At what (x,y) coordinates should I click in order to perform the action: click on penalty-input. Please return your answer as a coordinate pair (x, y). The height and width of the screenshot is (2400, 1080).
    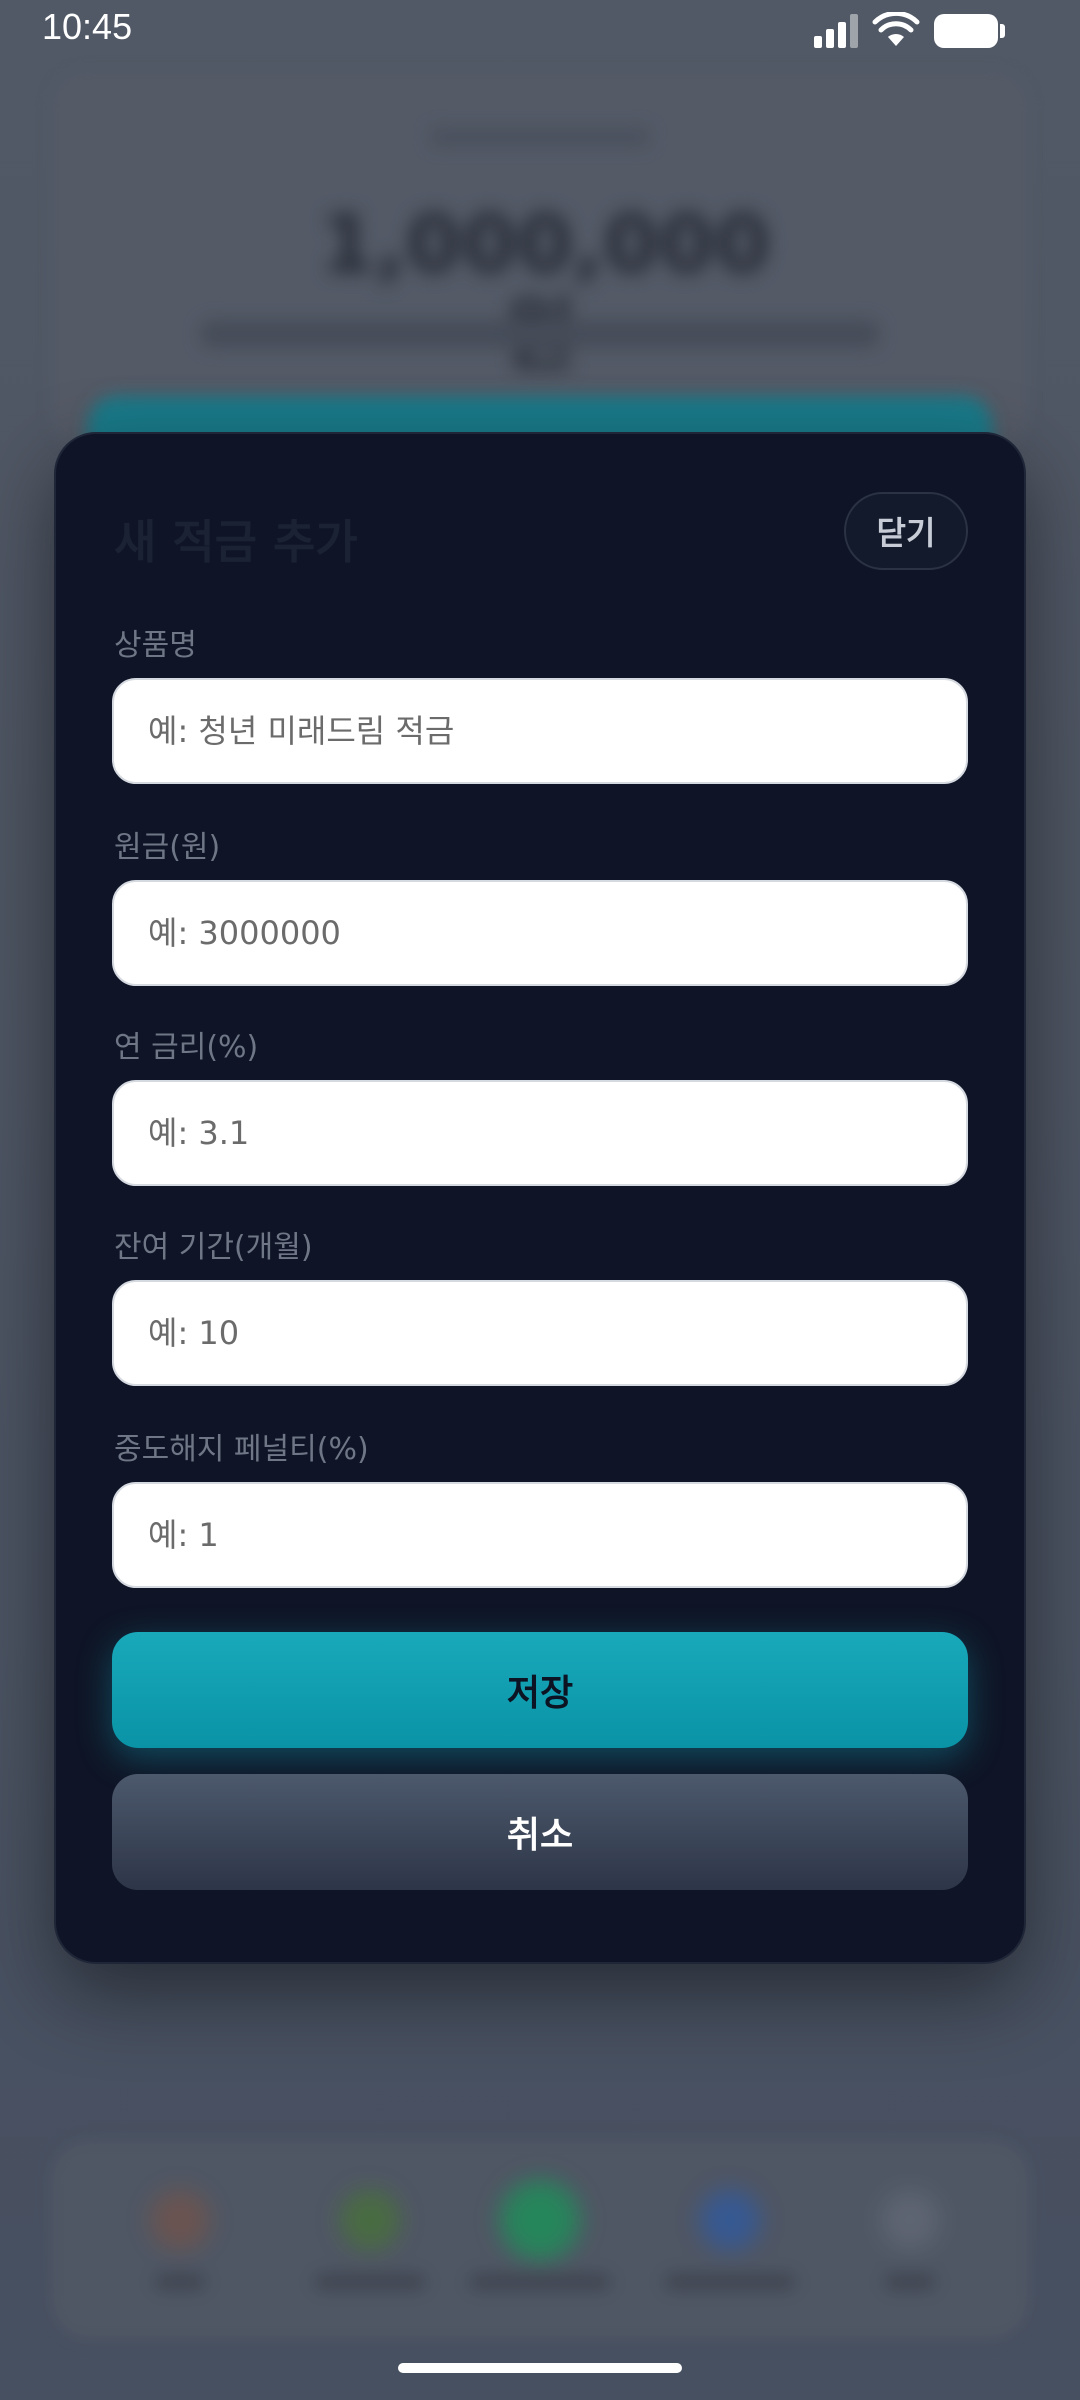
    Looking at the image, I should click on (540, 1535).